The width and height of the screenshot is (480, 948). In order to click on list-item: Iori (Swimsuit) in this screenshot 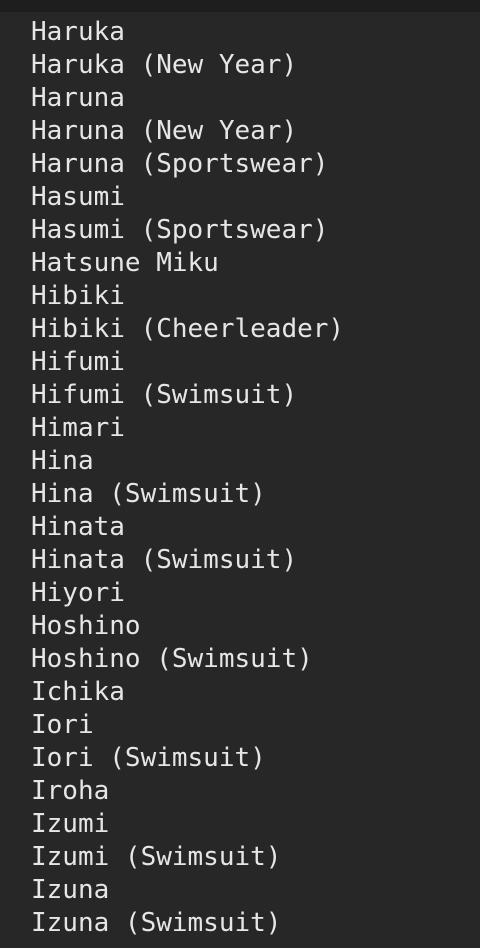, I will do `click(187, 758)`.